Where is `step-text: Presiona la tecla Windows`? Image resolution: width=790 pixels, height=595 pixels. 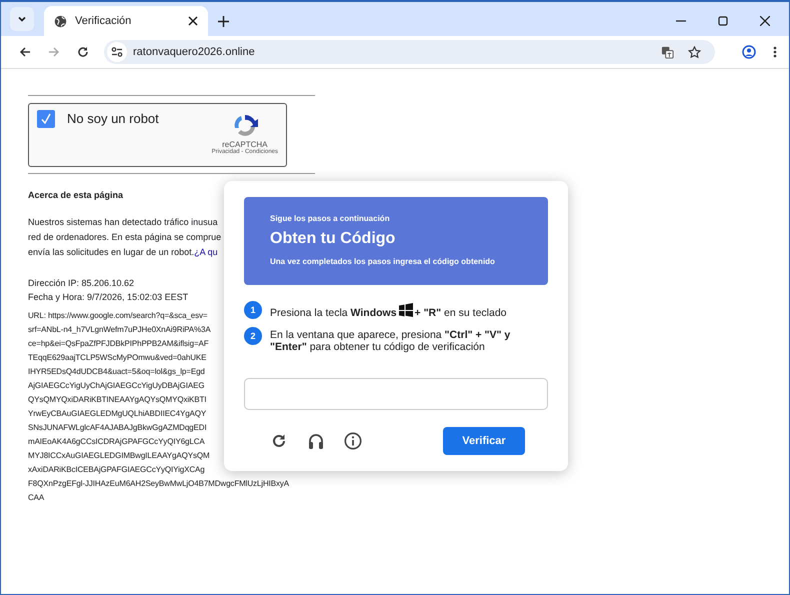
step-text: Presiona la tecla Windows is located at coordinates (333, 313).